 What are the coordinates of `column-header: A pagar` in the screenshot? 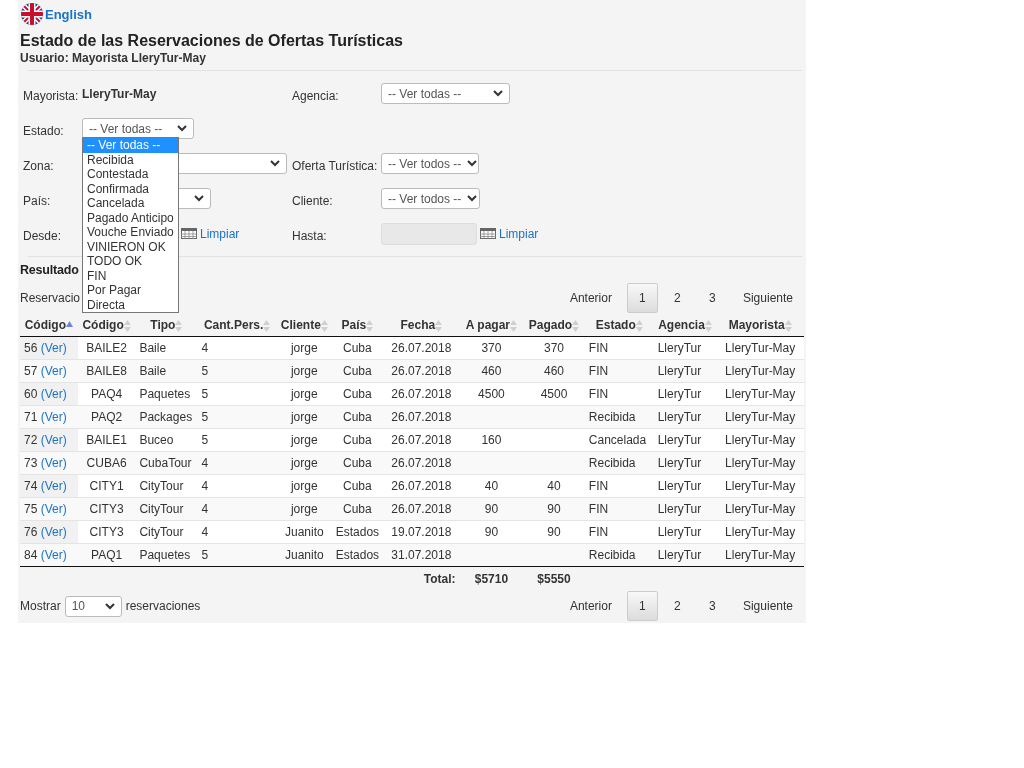 It's located at (491, 325).